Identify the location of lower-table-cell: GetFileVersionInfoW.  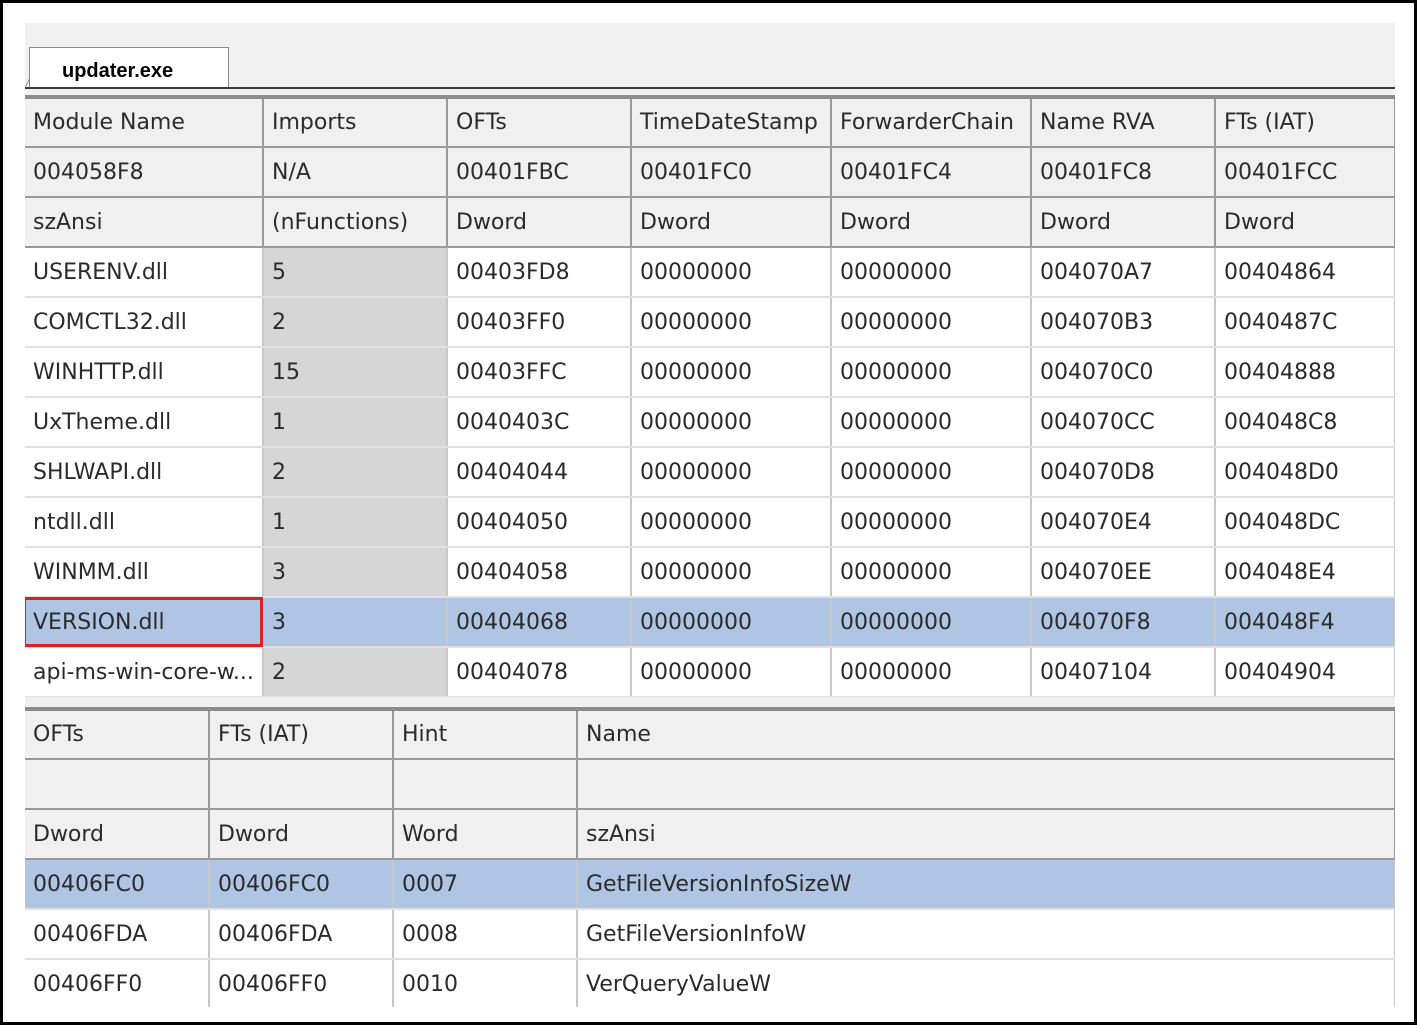
(986, 934).